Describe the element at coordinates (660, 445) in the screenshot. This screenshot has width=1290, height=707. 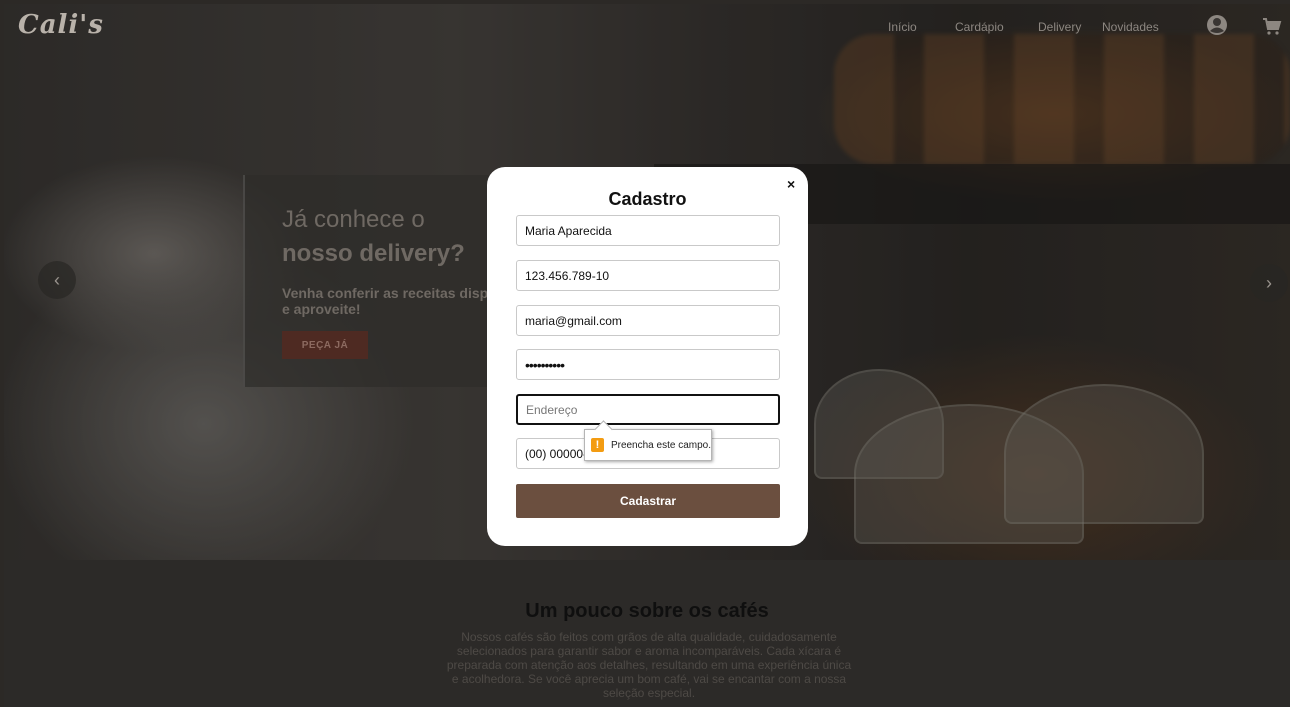
I see `validation-message: Preencha este campo.` at that location.